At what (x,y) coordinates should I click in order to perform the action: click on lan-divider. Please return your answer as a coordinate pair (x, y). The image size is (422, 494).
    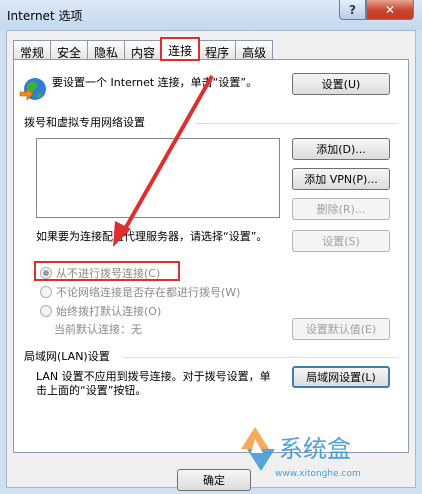
    Looking at the image, I should click on (261, 357).